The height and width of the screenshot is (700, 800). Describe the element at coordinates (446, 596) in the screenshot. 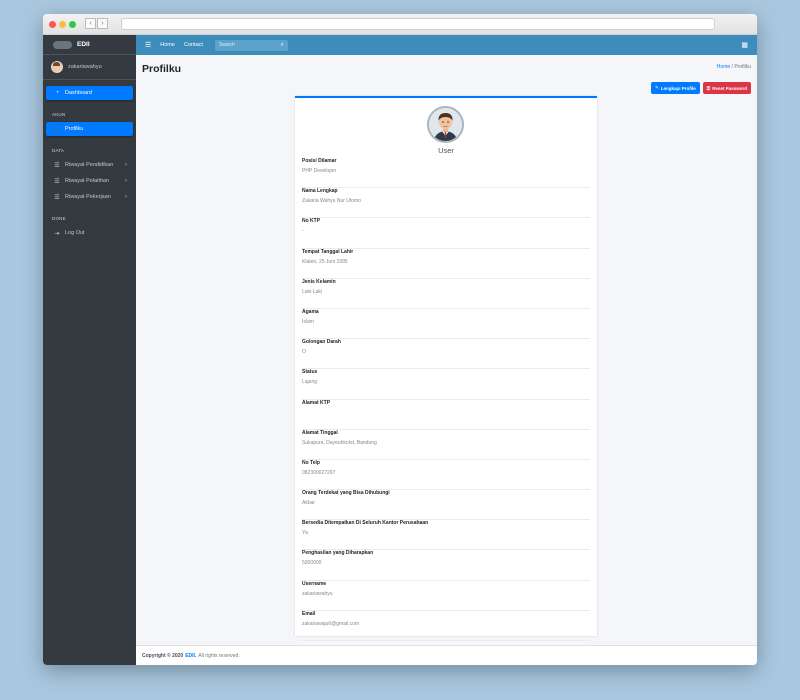

I see `profile-field: Username zakariawahyu` at that location.